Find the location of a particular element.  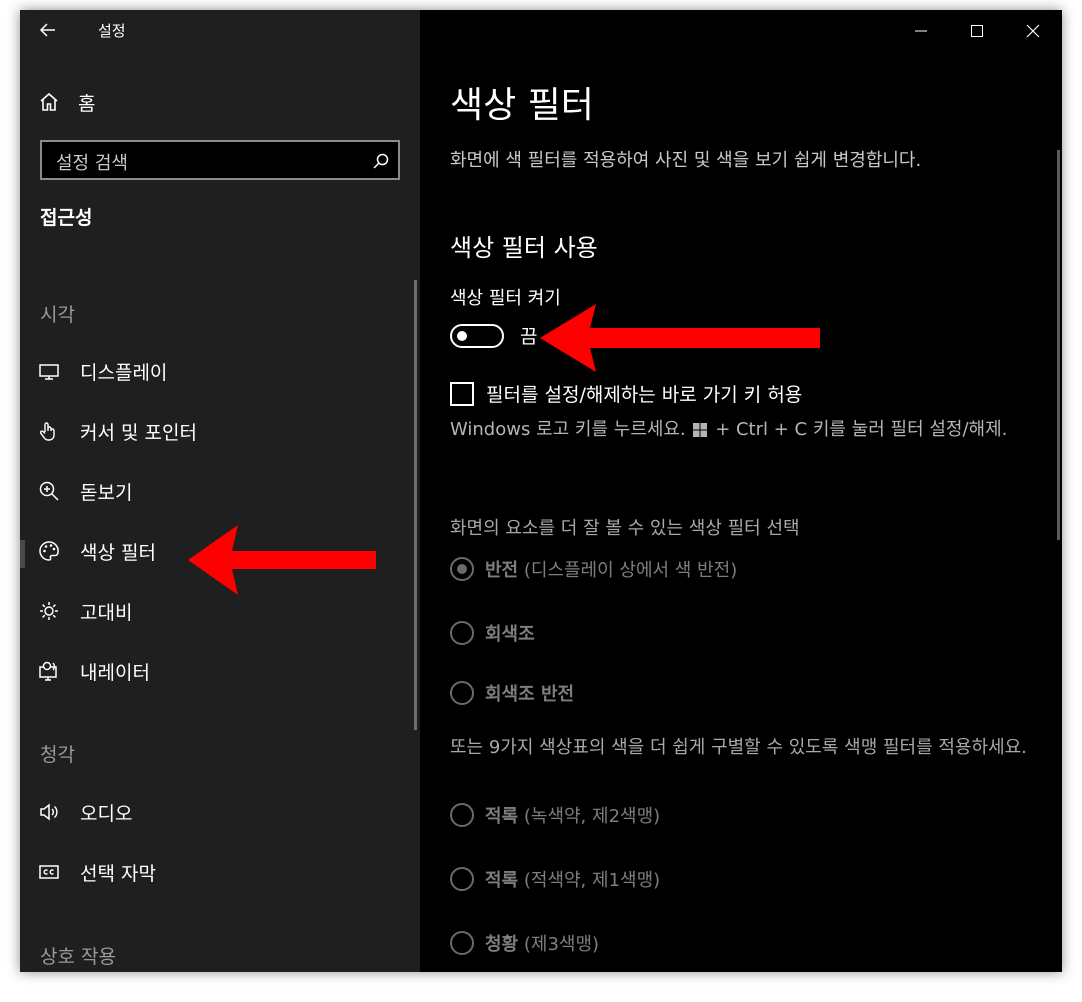

radio-detail: (제3색맹) is located at coordinates (561, 944).